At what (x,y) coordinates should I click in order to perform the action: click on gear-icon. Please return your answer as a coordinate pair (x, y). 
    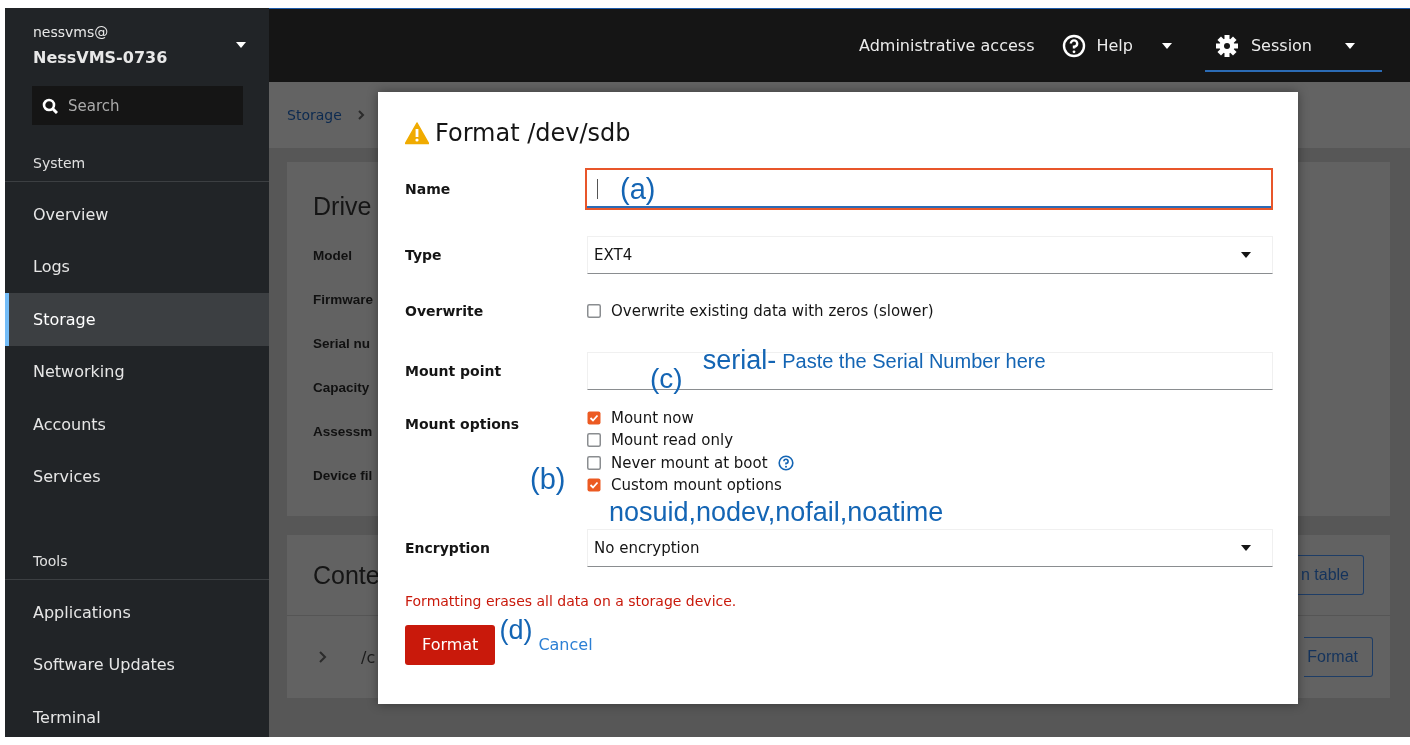
    Looking at the image, I should click on (1226, 45).